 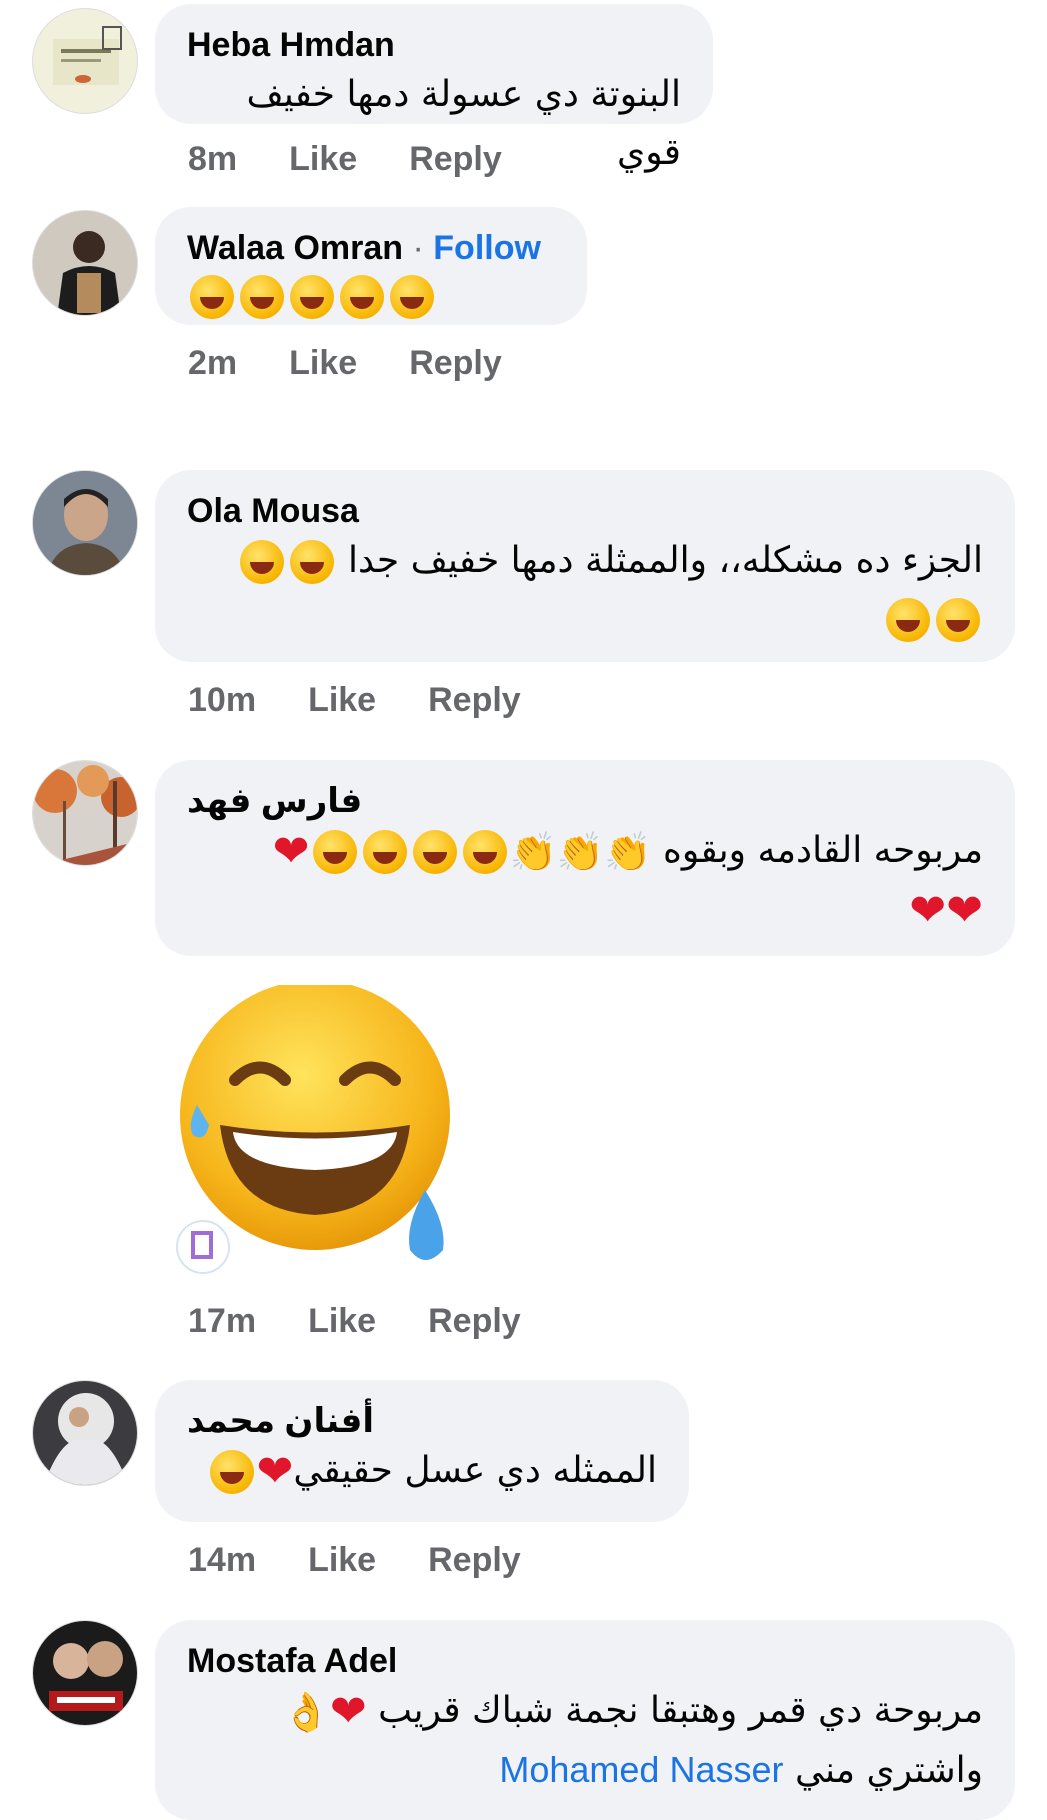 I want to click on comment-time: 14m, so click(x=222, y=1560).